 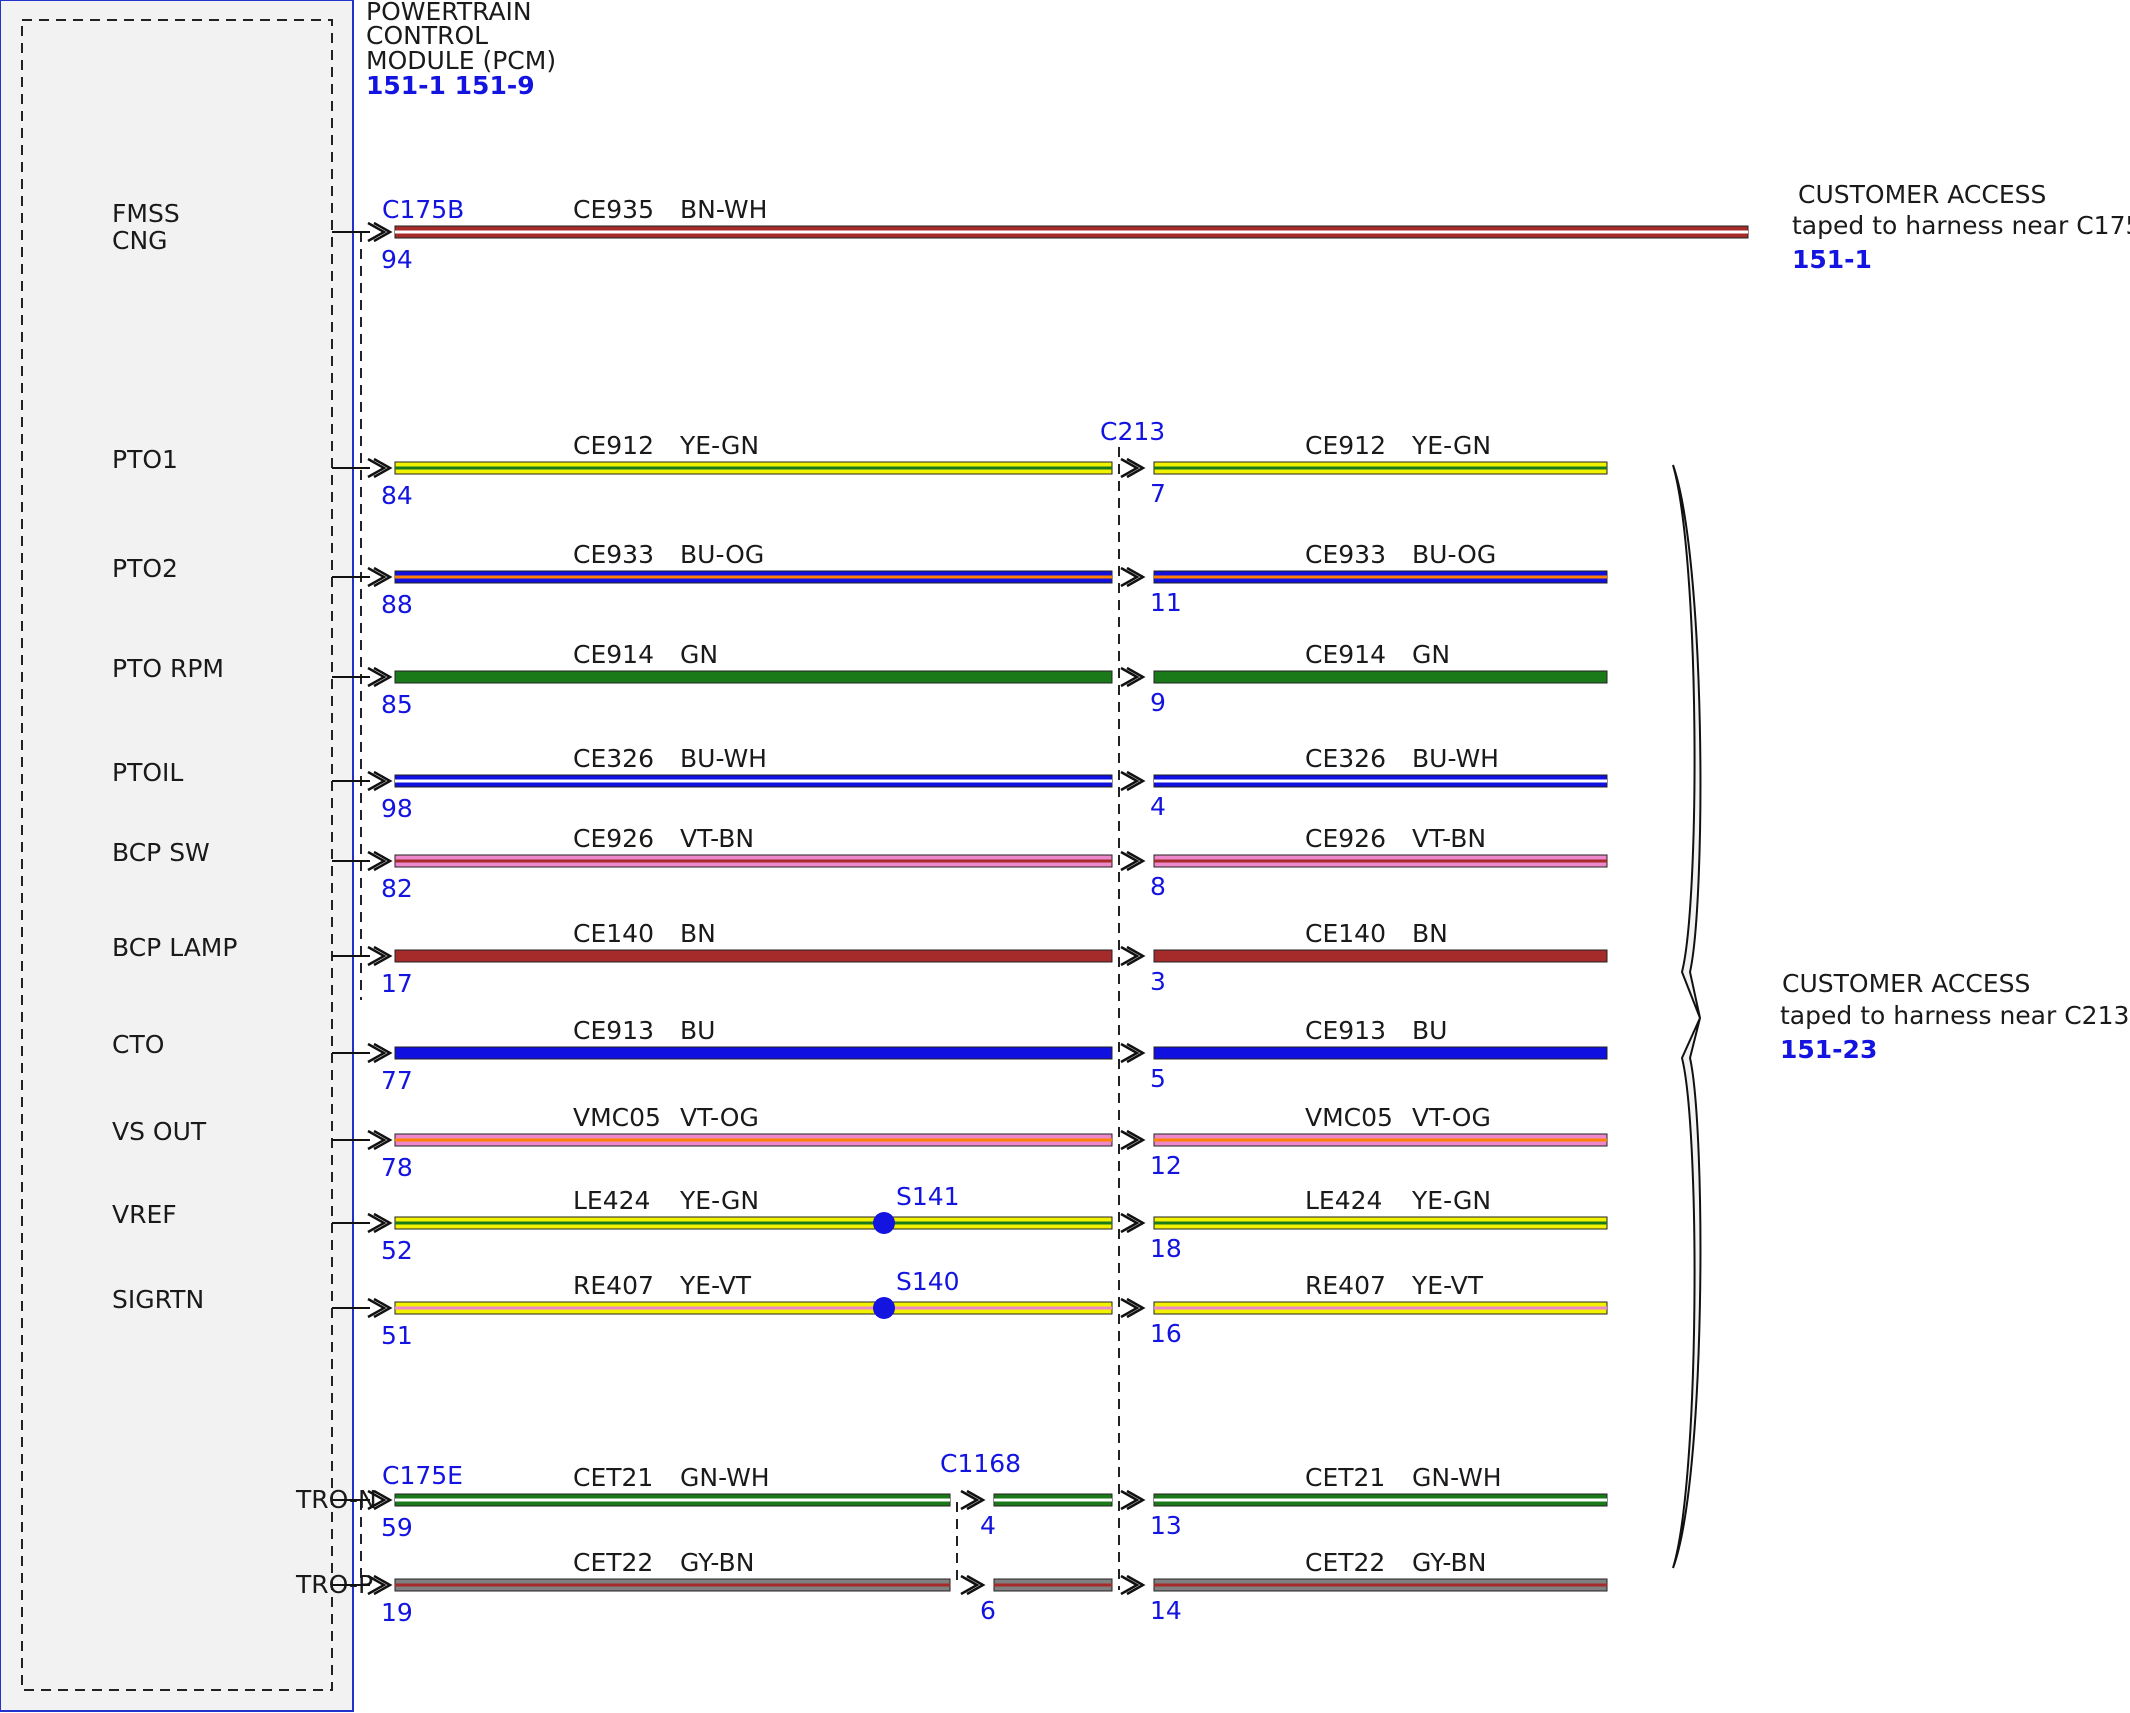 I want to click on wire-color-right-pto2: BU-OG, so click(x=1454, y=554).